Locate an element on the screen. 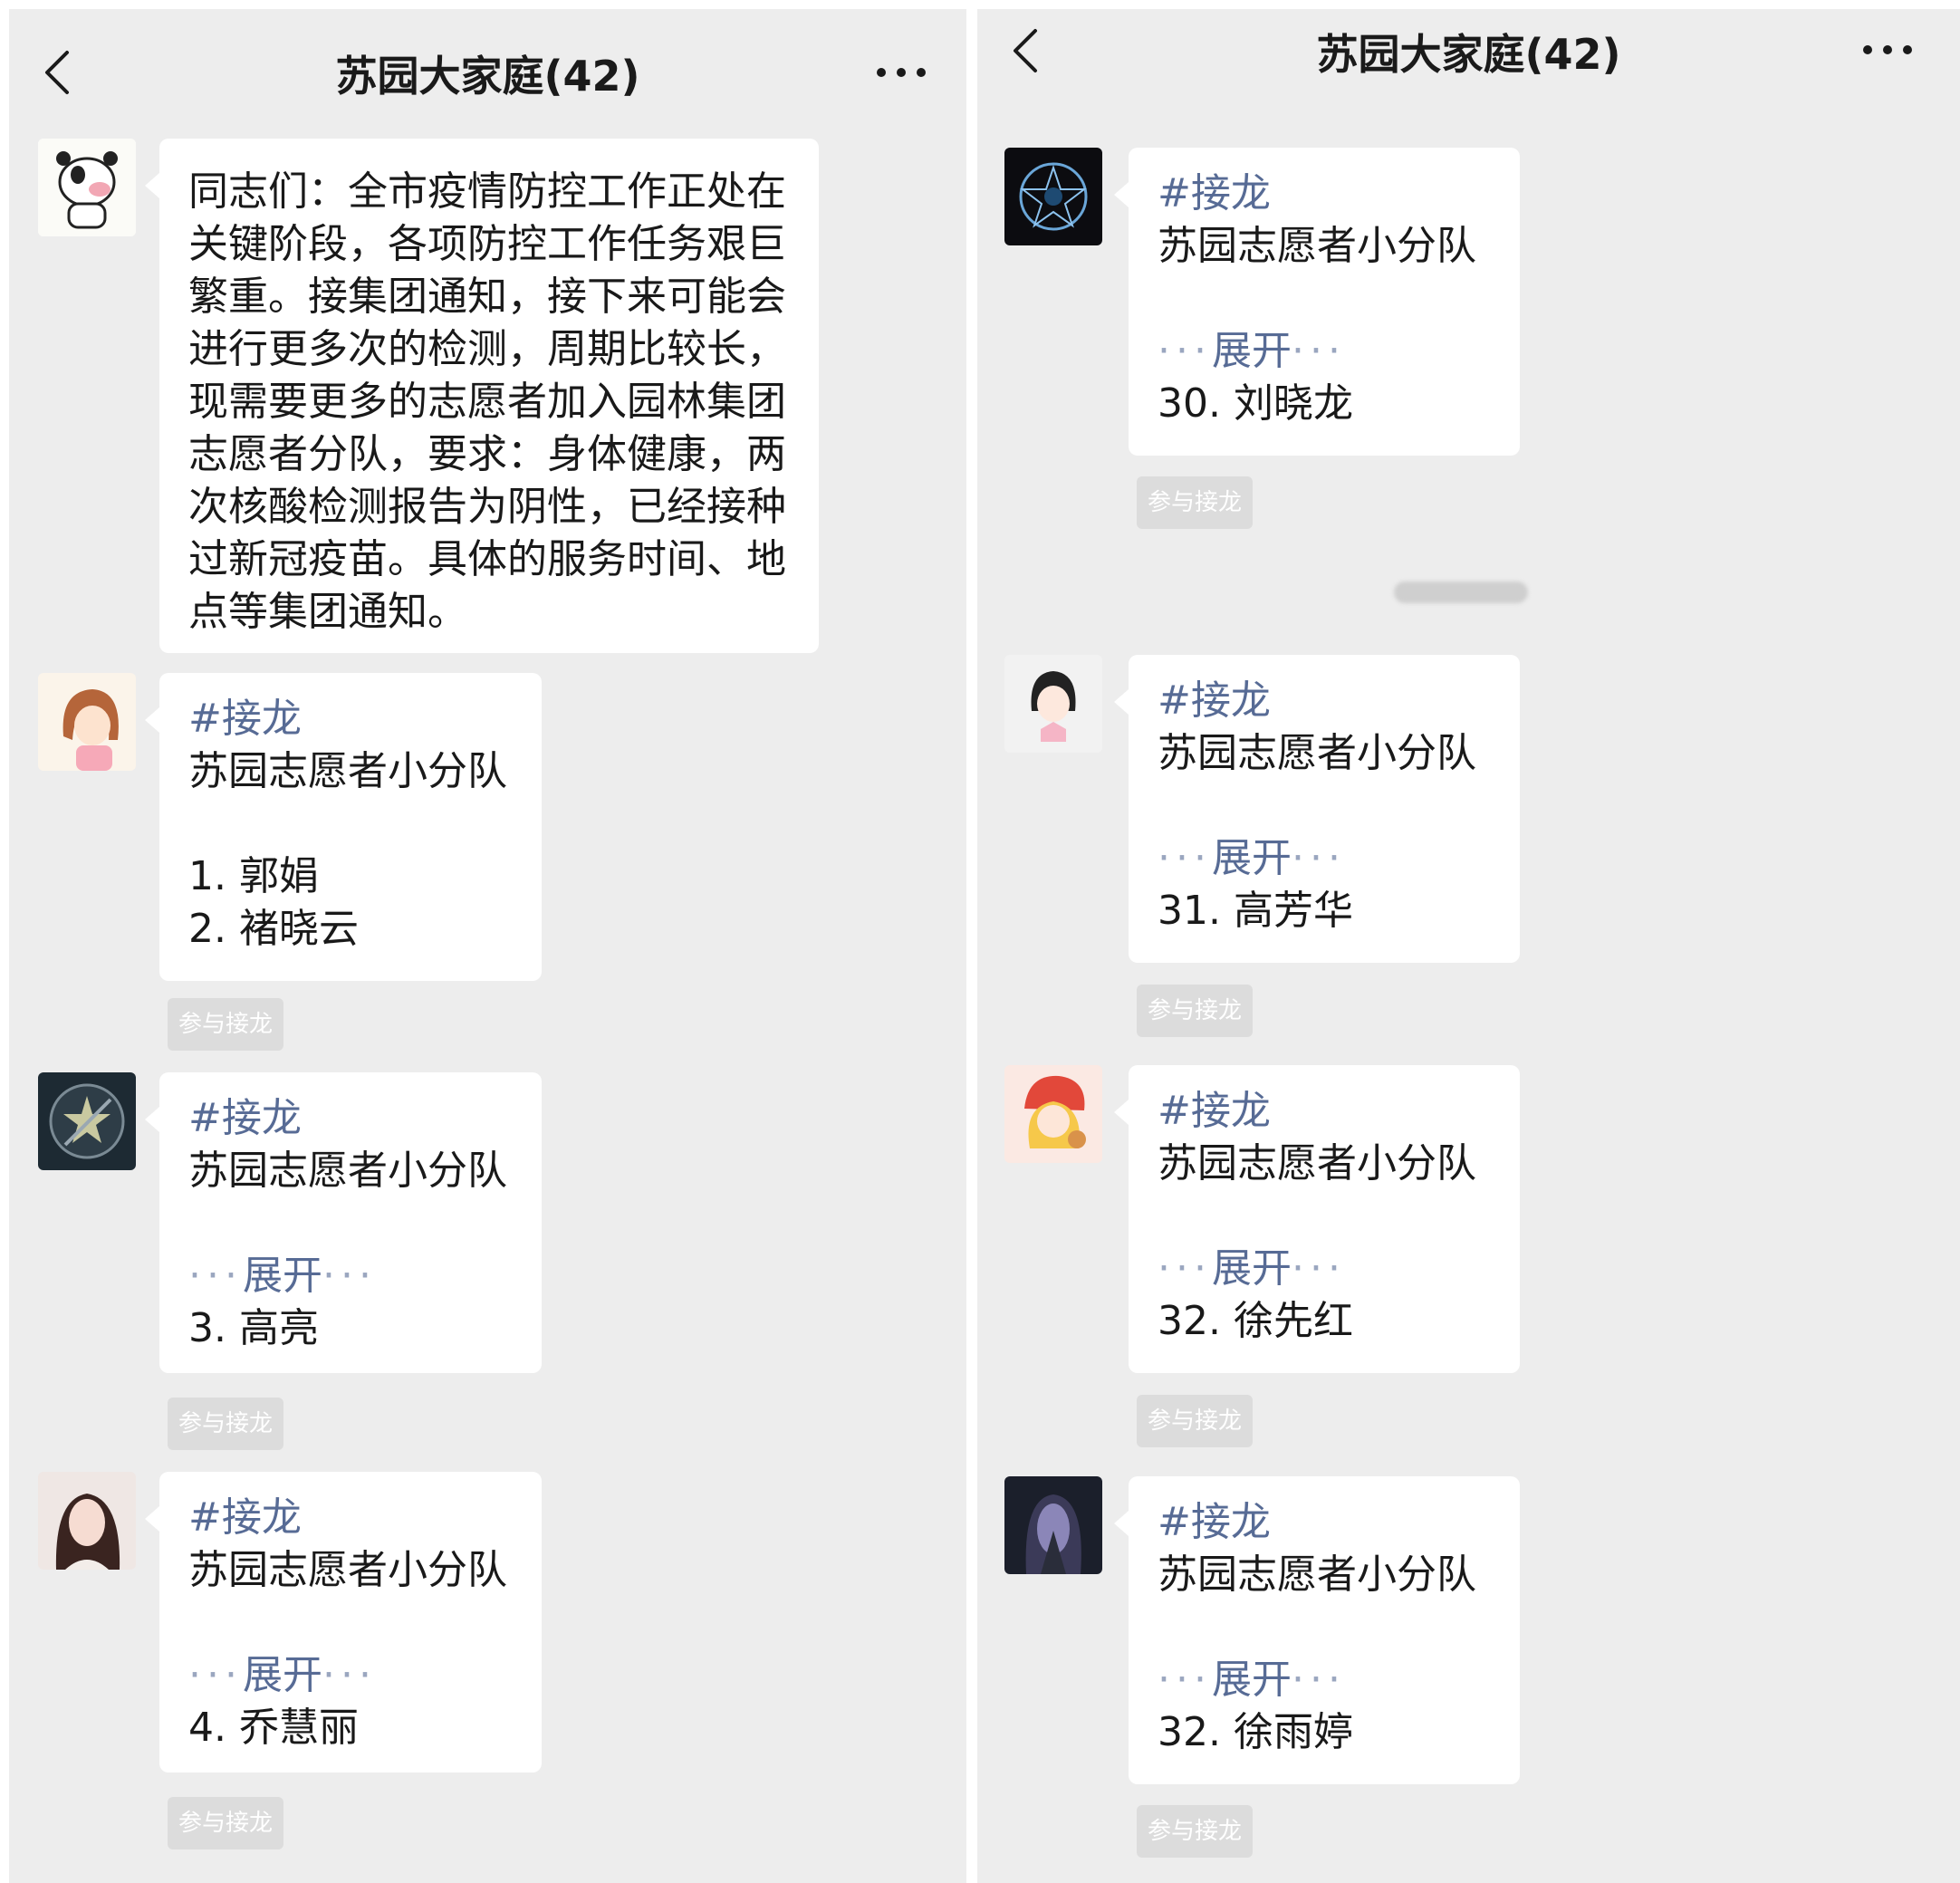 This screenshot has height=1883, width=1960. chain-bubble: #接龙 苏园志愿者小分队 ···展开··· 32. 徐先红 is located at coordinates (1317, 1219).